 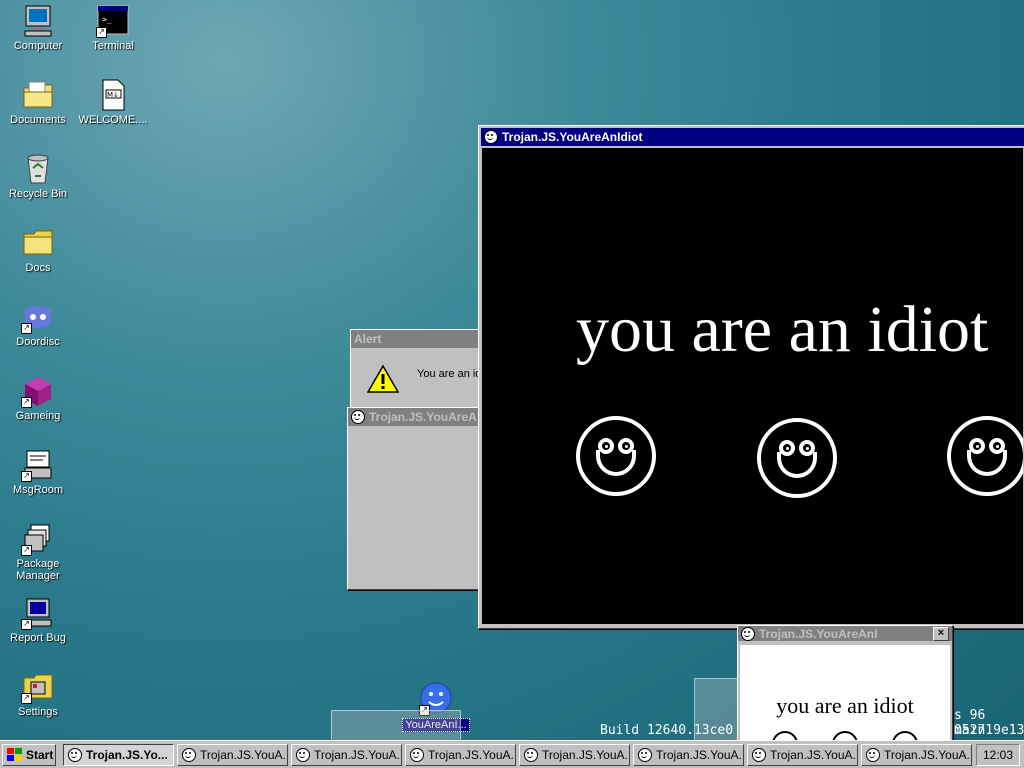 I want to click on desktop-icon-documents: Documents, so click(x=38, y=102).